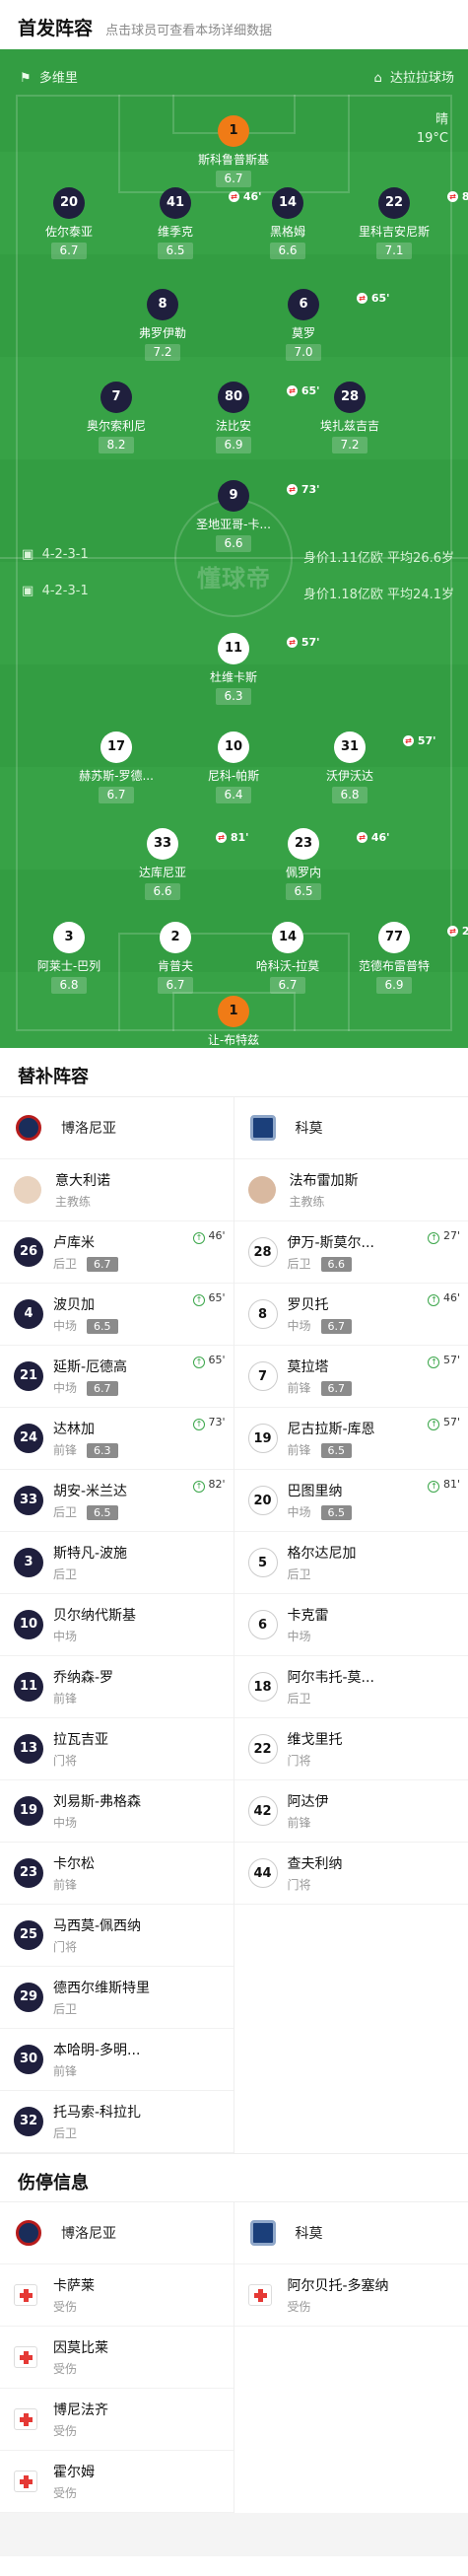 This screenshot has width=468, height=2576. I want to click on sub-row: 33 胡安-米兰达 后卫 6.5 ↑ 82', so click(117, 1501).